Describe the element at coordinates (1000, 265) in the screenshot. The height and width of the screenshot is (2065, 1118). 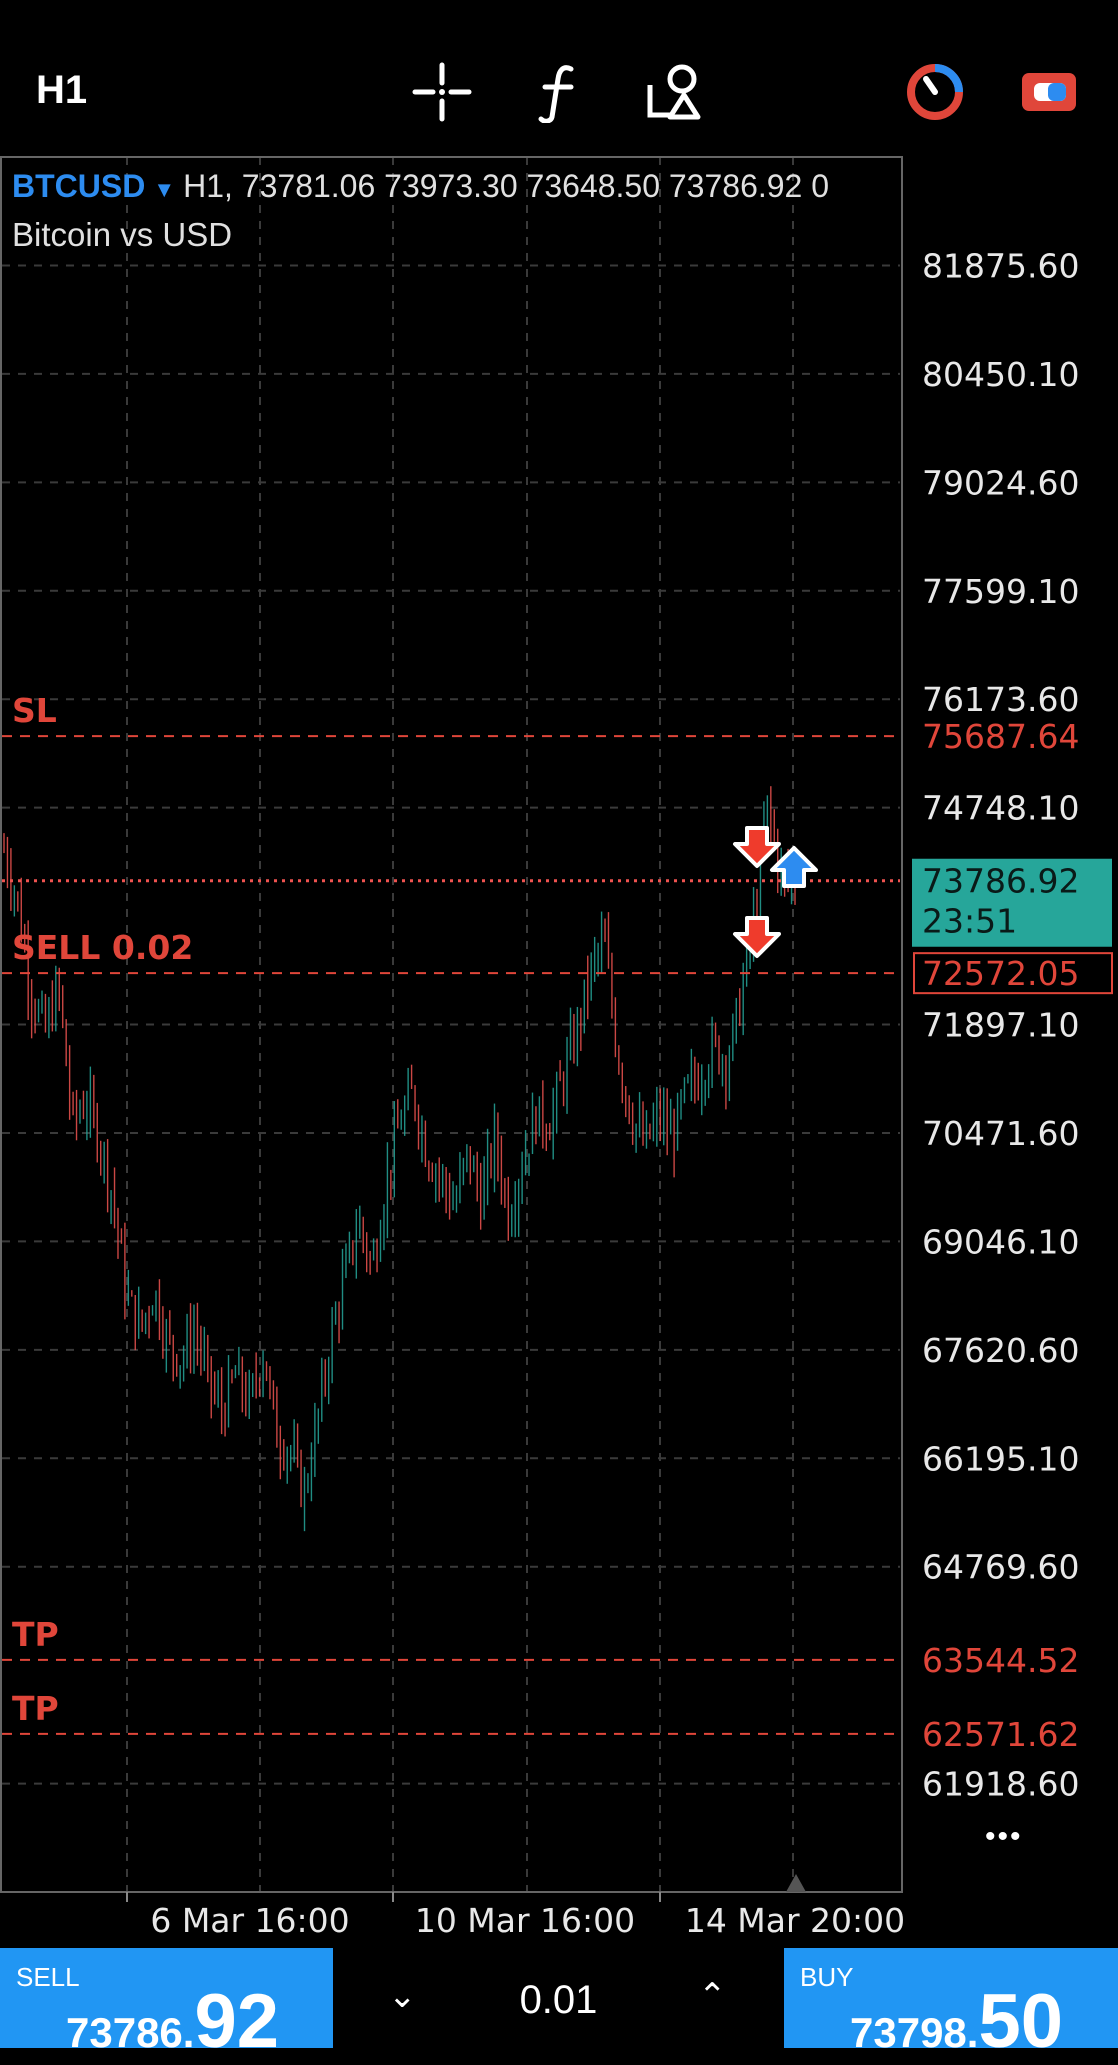
I see `price-tick-label: 81875.60` at that location.